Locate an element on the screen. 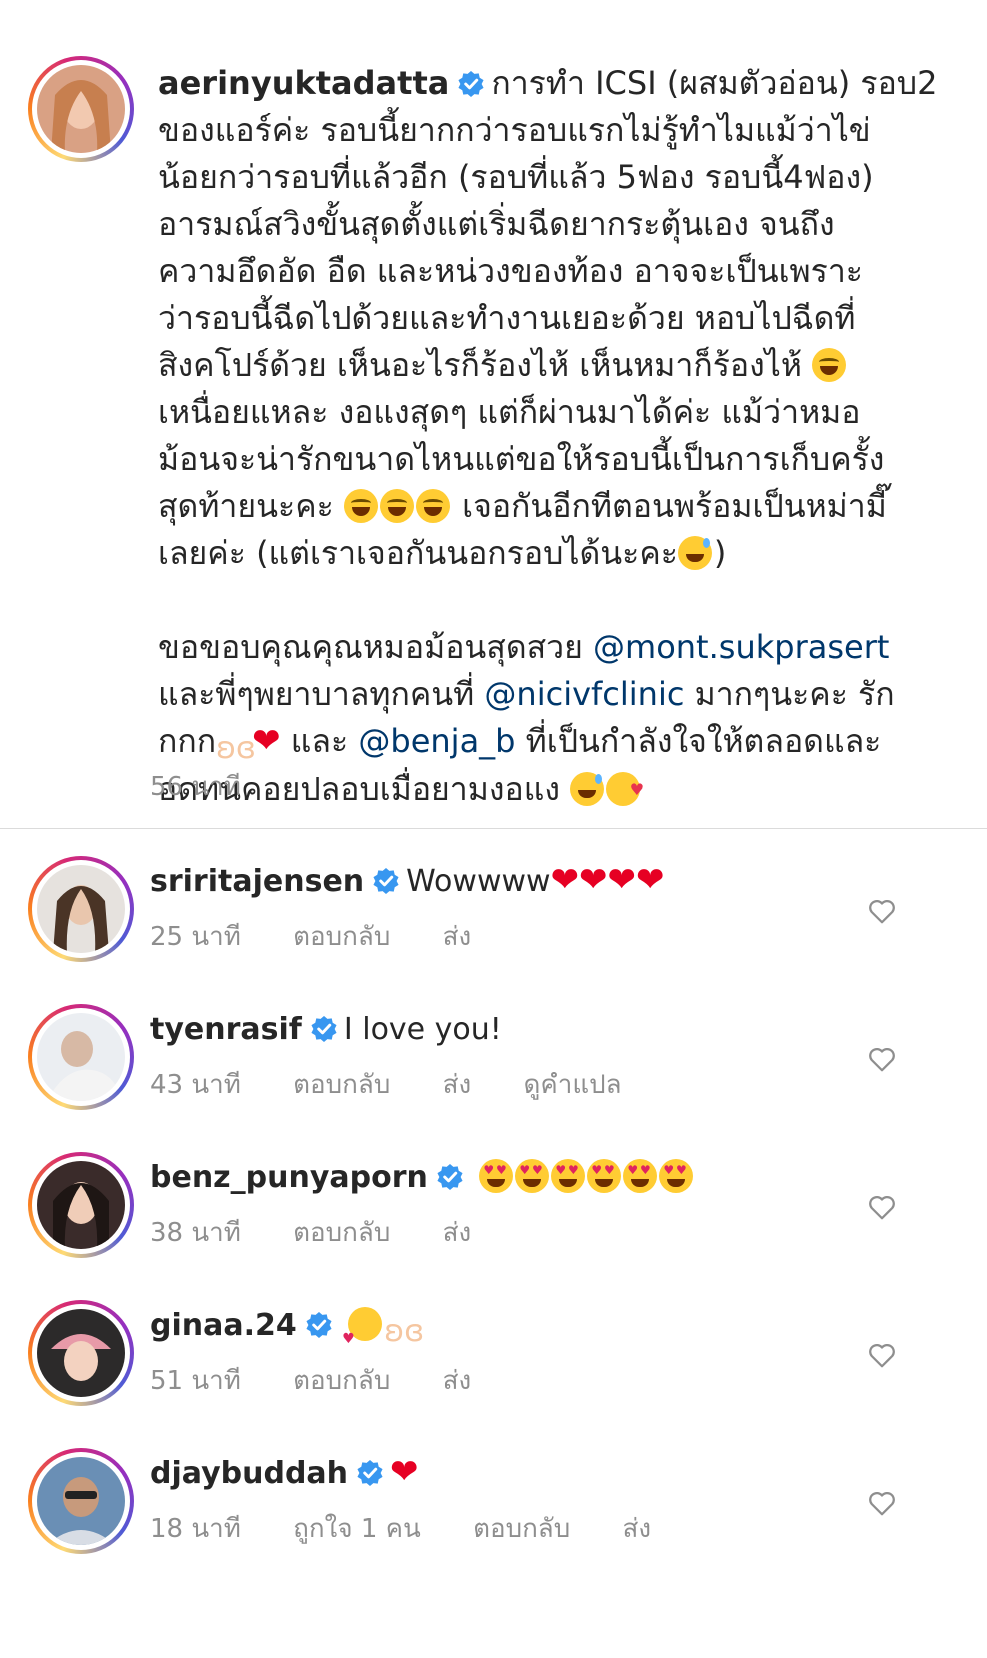  comment-username: djaybuddah is located at coordinates (249, 1473).